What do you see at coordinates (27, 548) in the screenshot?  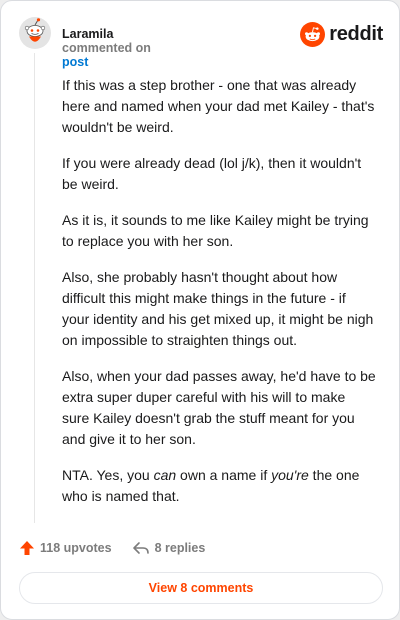 I see `upvote-arrow-icon` at bounding box center [27, 548].